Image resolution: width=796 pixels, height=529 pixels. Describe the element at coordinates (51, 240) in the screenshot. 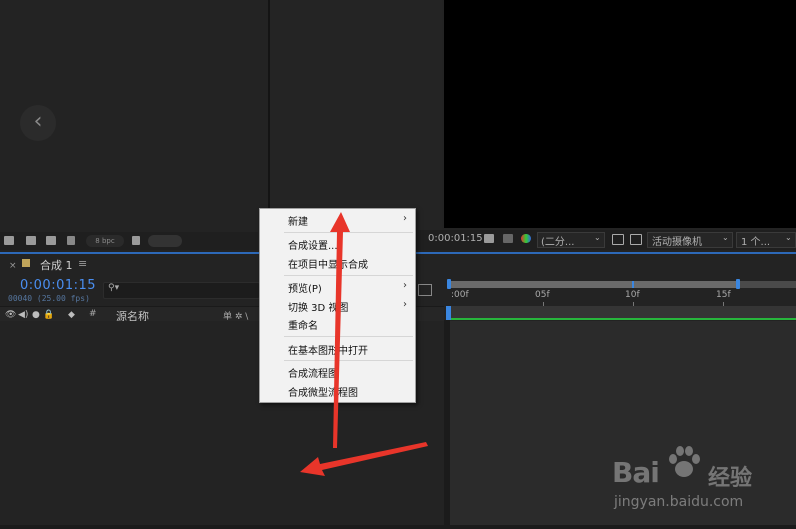

I see `composition-icon` at that location.